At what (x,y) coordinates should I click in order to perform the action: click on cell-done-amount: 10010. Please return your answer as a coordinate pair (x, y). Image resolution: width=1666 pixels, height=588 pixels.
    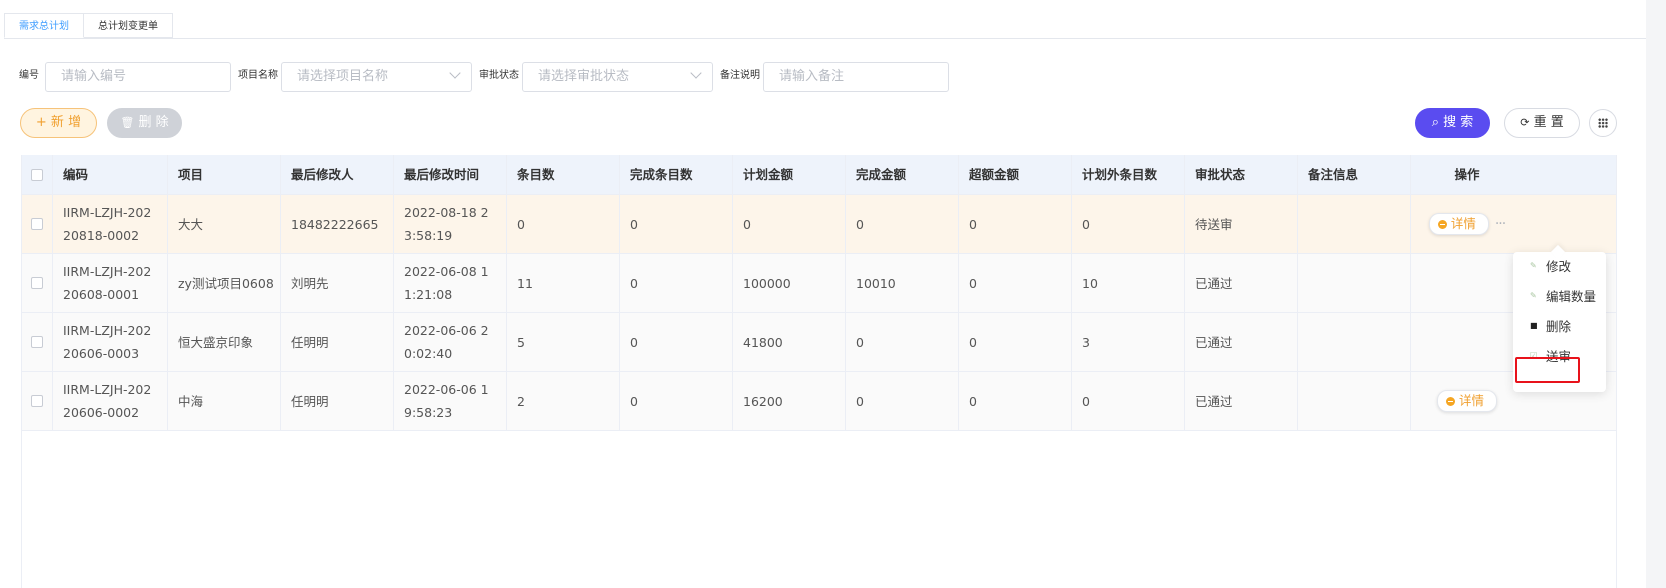
    Looking at the image, I should click on (902, 283).